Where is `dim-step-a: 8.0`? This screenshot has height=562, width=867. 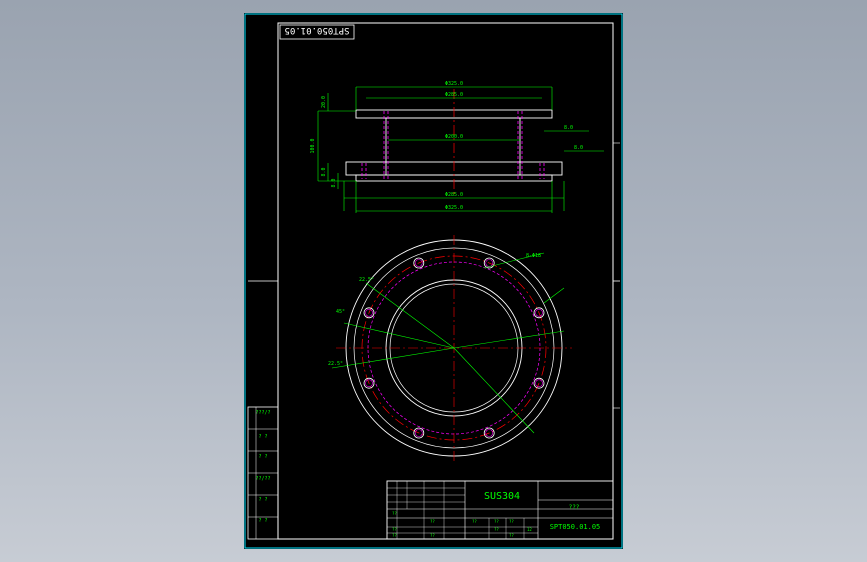
dim-step-a: 8.0 is located at coordinates (324, 171).